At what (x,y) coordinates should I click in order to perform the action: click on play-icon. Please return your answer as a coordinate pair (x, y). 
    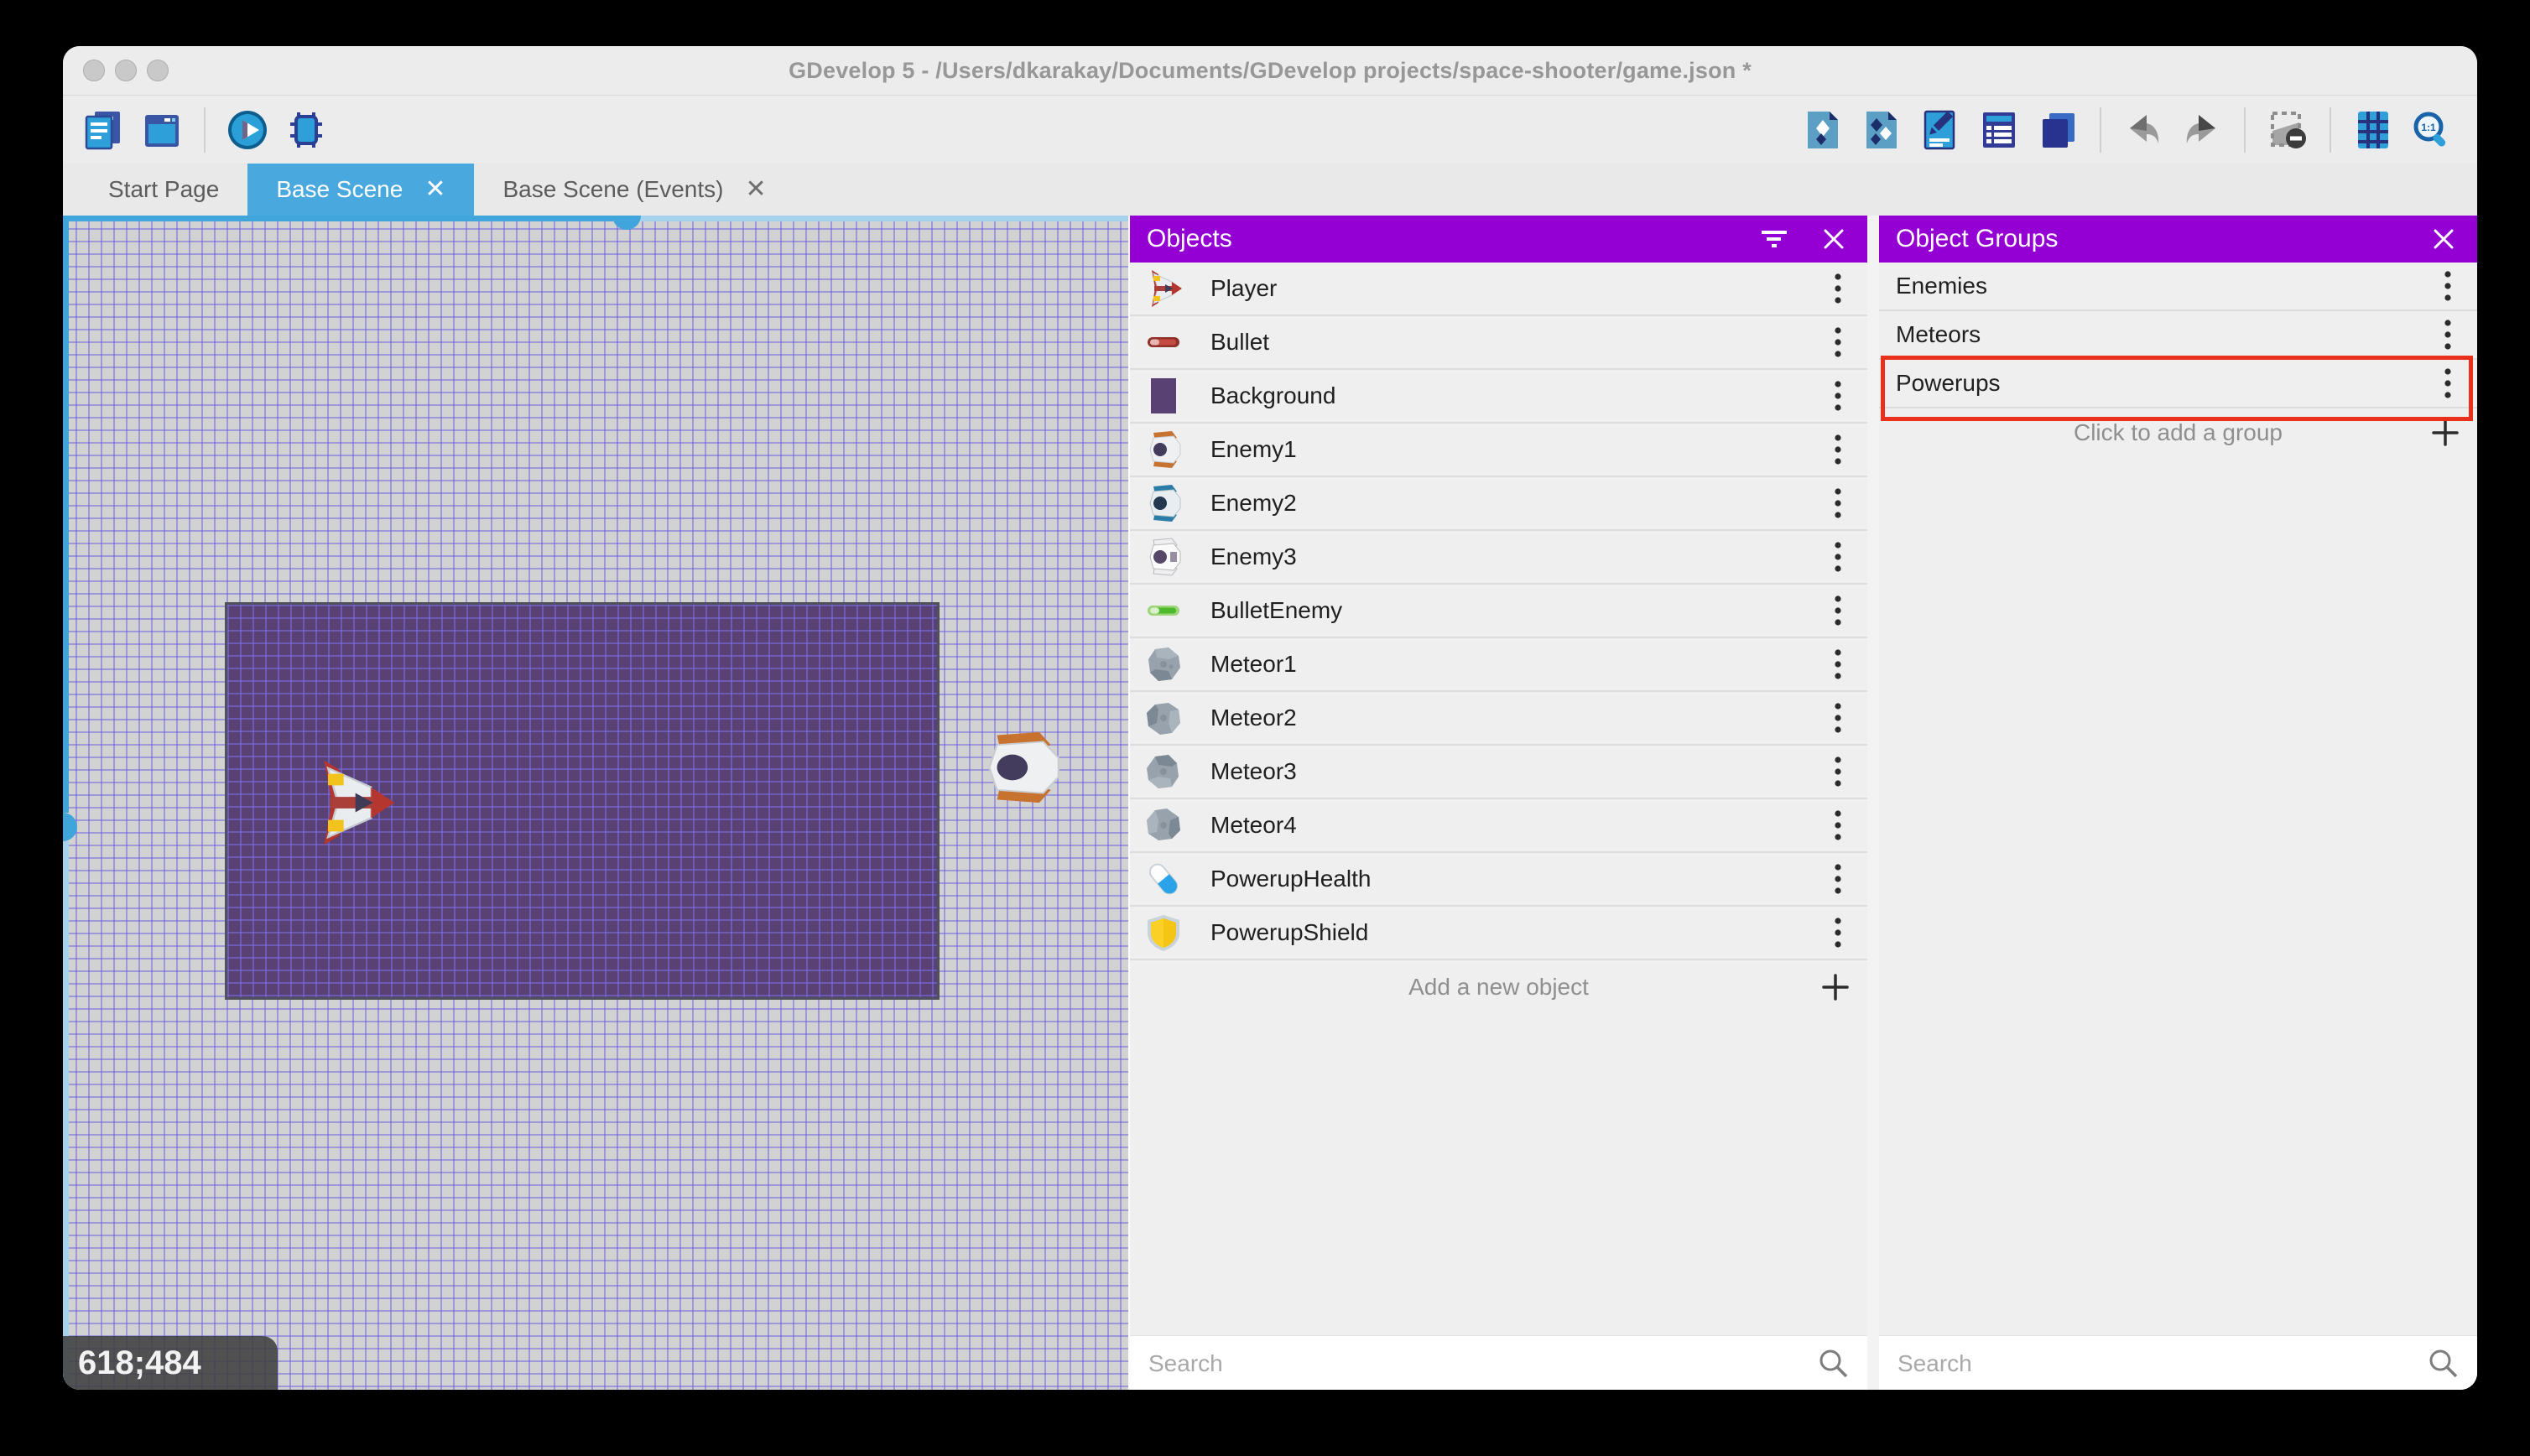
    Looking at the image, I should click on (247, 130).